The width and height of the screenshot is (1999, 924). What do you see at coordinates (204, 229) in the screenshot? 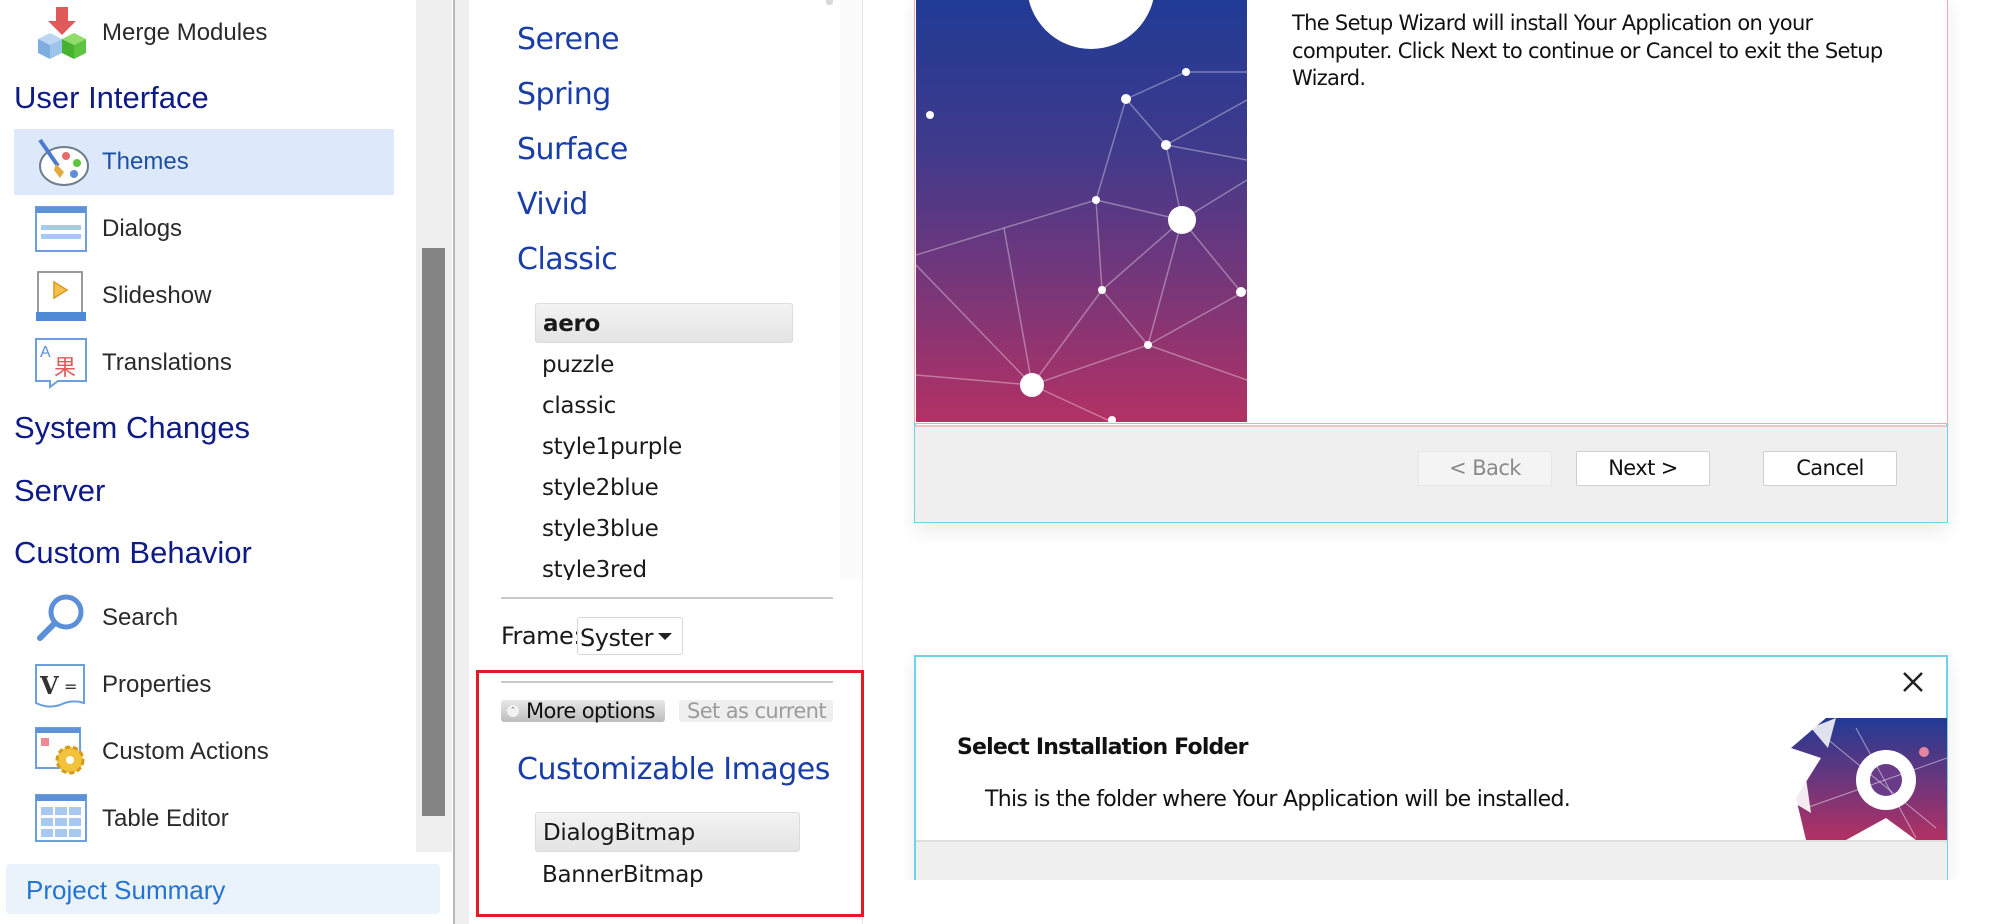
I see `sidebar-item-dialogs: Dialogs` at bounding box center [204, 229].